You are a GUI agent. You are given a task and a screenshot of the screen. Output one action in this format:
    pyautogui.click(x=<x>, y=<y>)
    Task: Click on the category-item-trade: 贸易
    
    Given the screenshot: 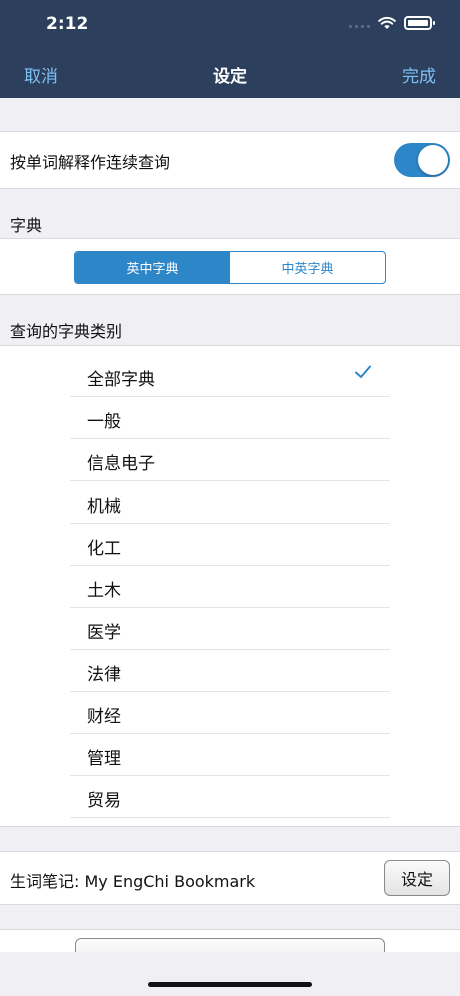 What is the action you would take?
    pyautogui.click(x=230, y=797)
    